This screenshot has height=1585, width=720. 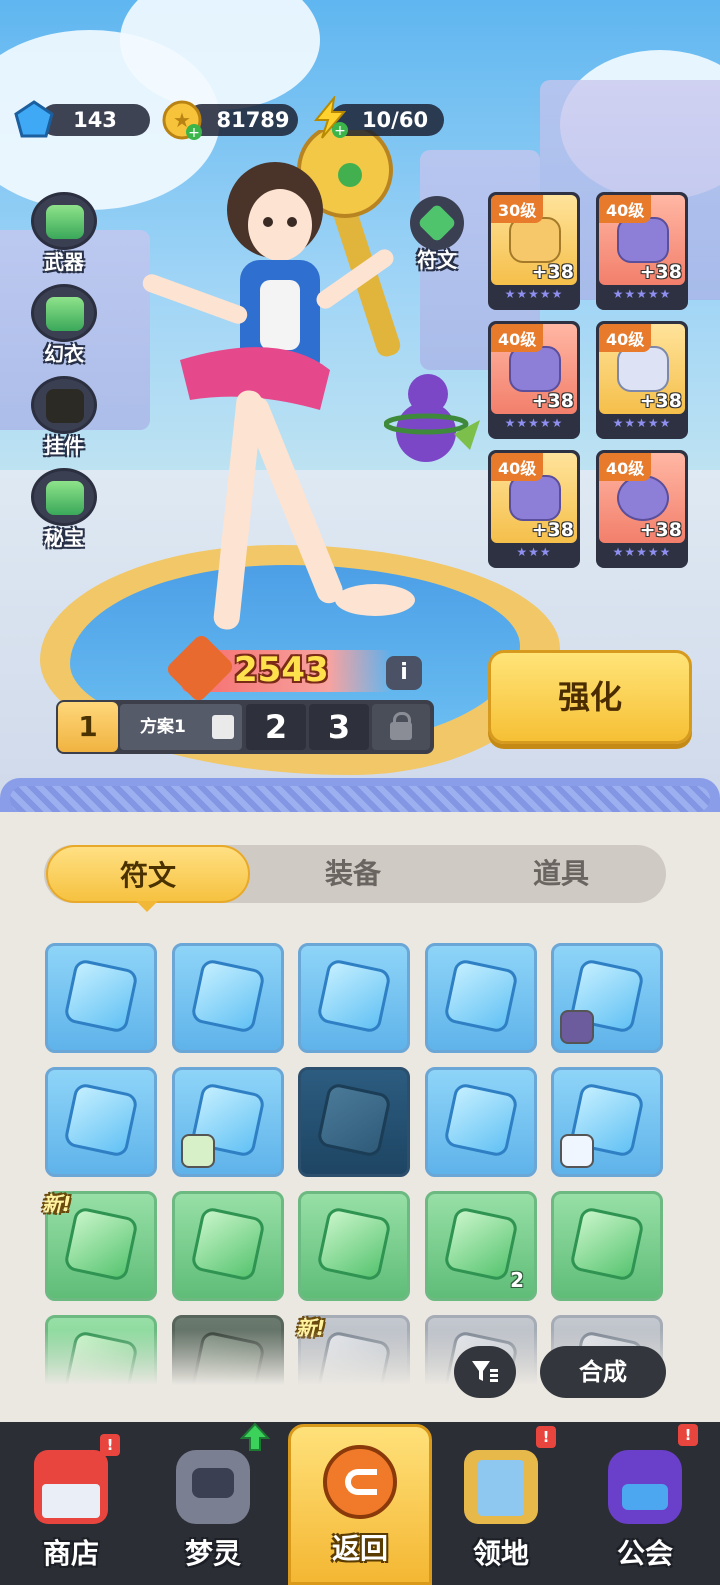 I want to click on lightning-icon: +, so click(x=330, y=118).